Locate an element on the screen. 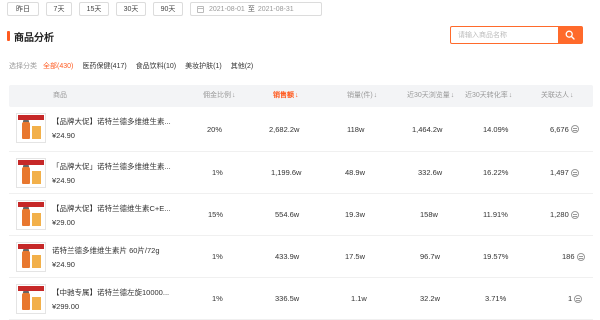  cell-views: 1,464.2w is located at coordinates (427, 129).